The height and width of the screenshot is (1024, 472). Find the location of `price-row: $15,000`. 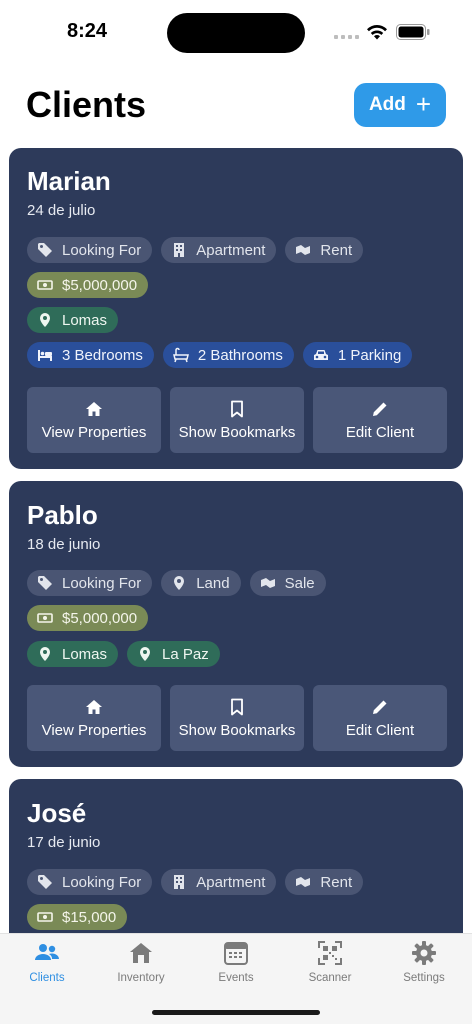

price-row: $15,000 is located at coordinates (77, 917).